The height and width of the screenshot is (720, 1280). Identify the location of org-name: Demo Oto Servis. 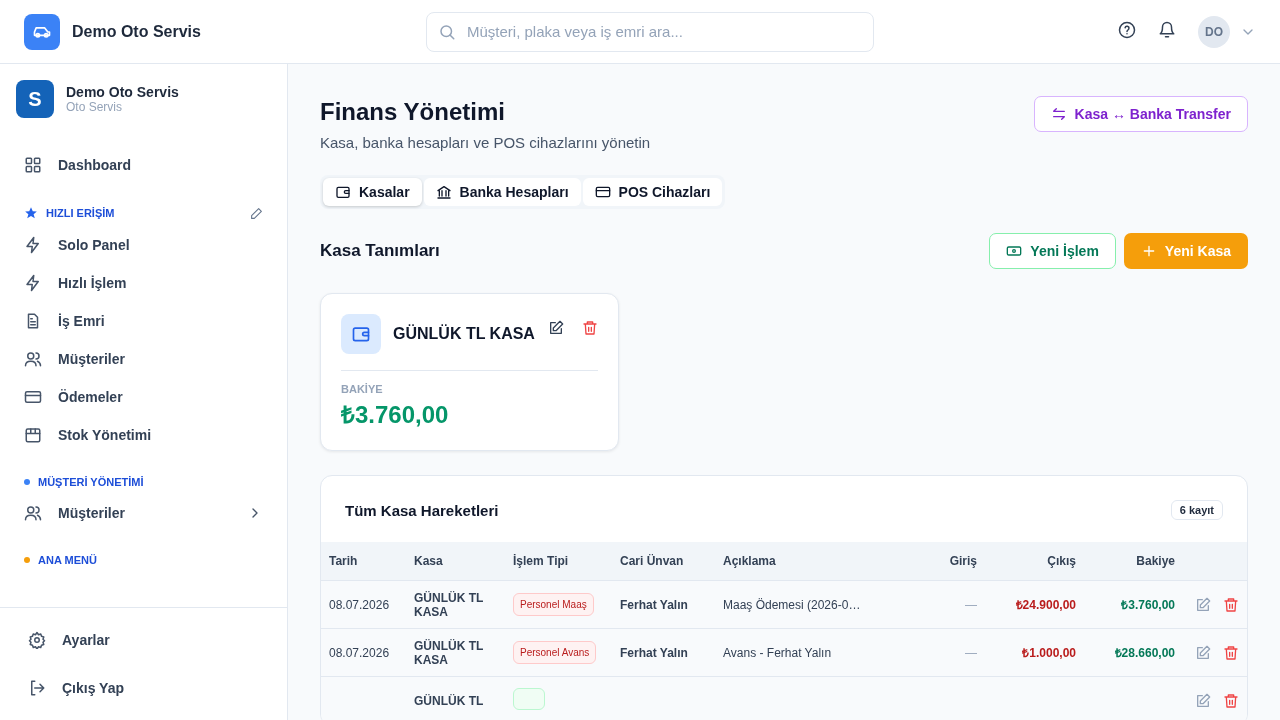
(122, 92).